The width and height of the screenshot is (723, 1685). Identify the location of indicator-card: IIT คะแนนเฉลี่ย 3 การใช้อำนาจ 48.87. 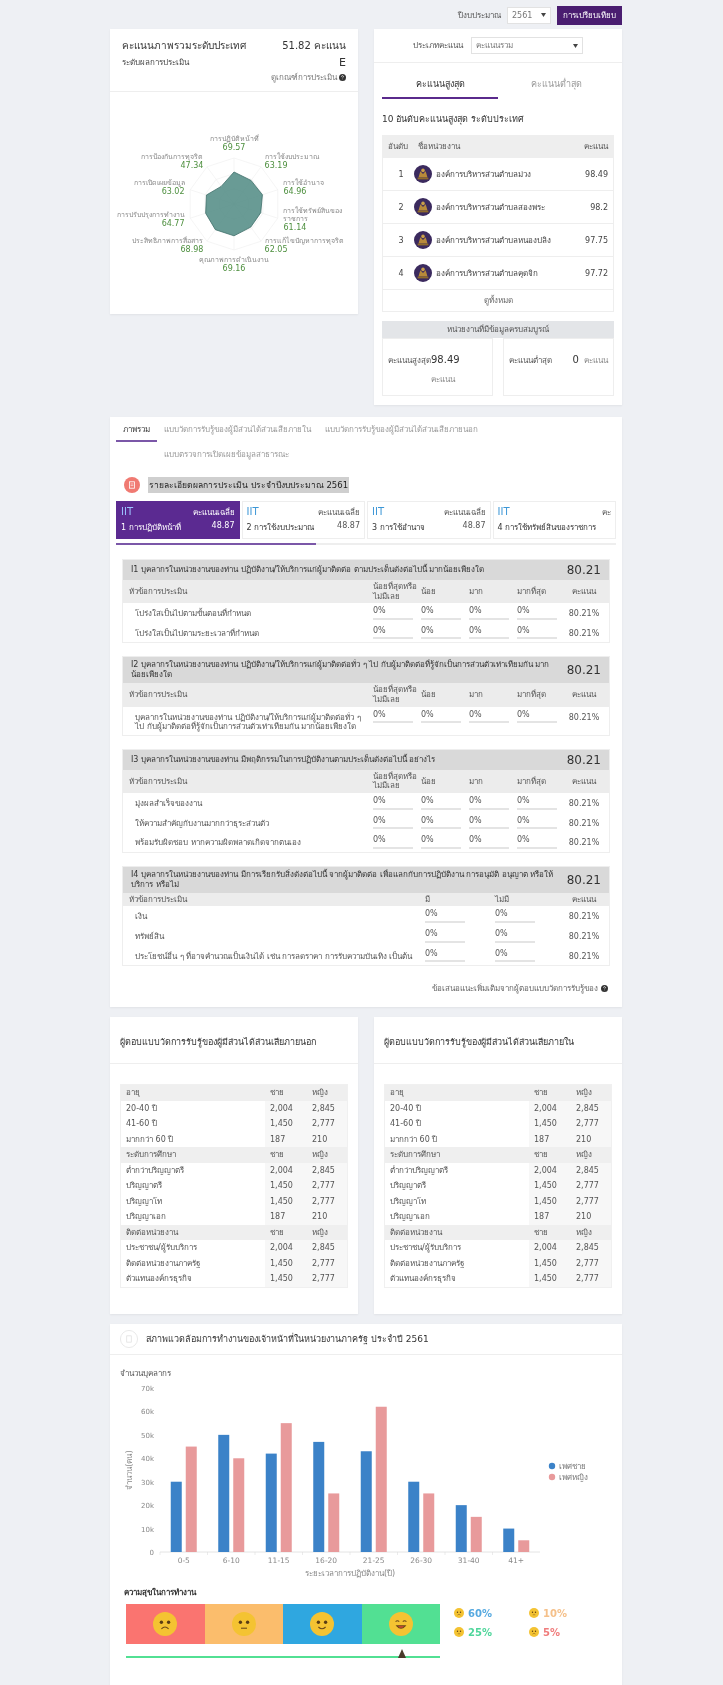
(429, 520).